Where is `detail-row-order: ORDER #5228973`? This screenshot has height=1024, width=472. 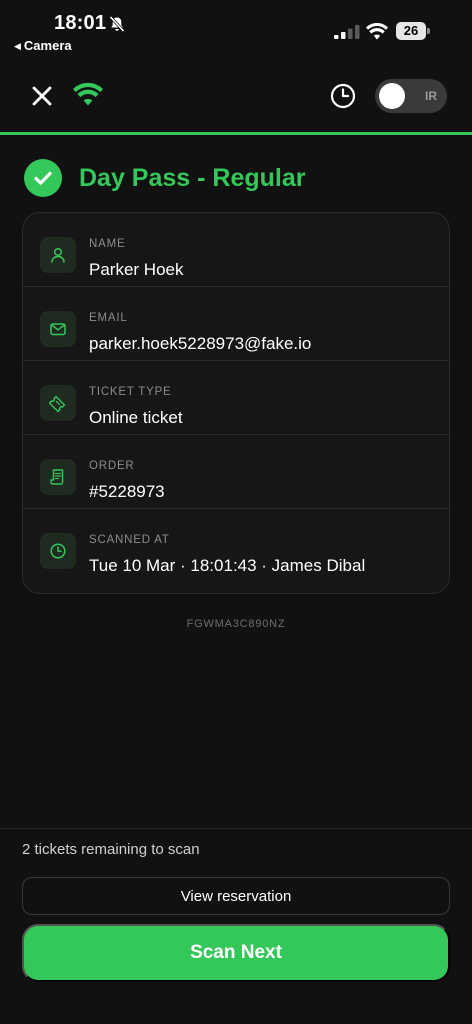
detail-row-order: ORDER #5228973 is located at coordinates (236, 472).